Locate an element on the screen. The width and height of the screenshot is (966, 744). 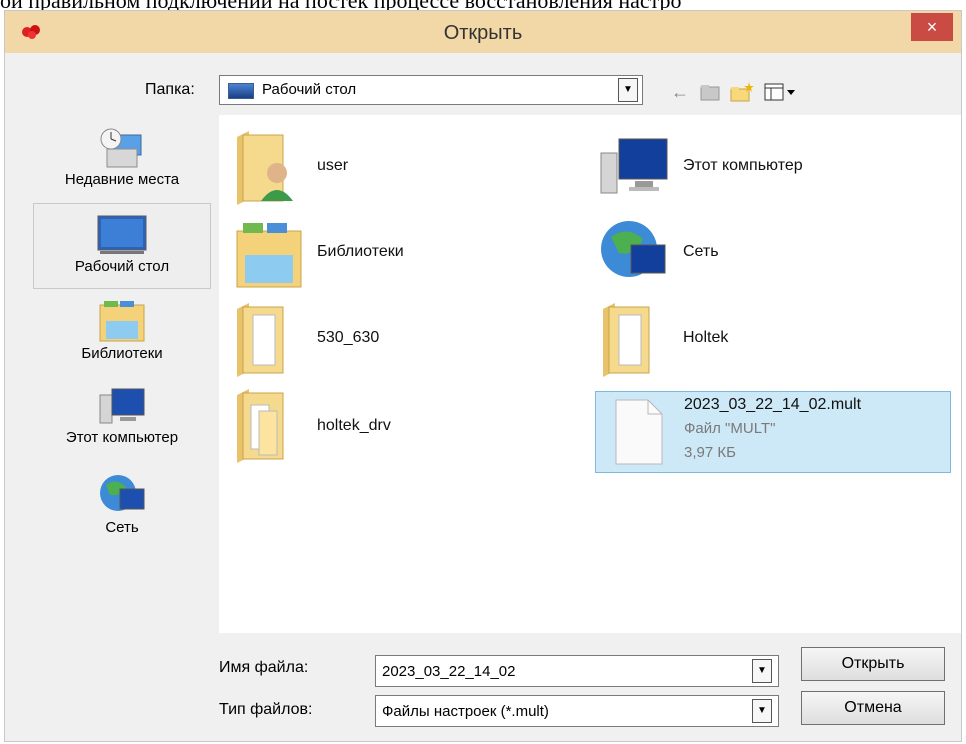
filename-input: 2023_03_22_14_02 ▼ is located at coordinates (577, 671).